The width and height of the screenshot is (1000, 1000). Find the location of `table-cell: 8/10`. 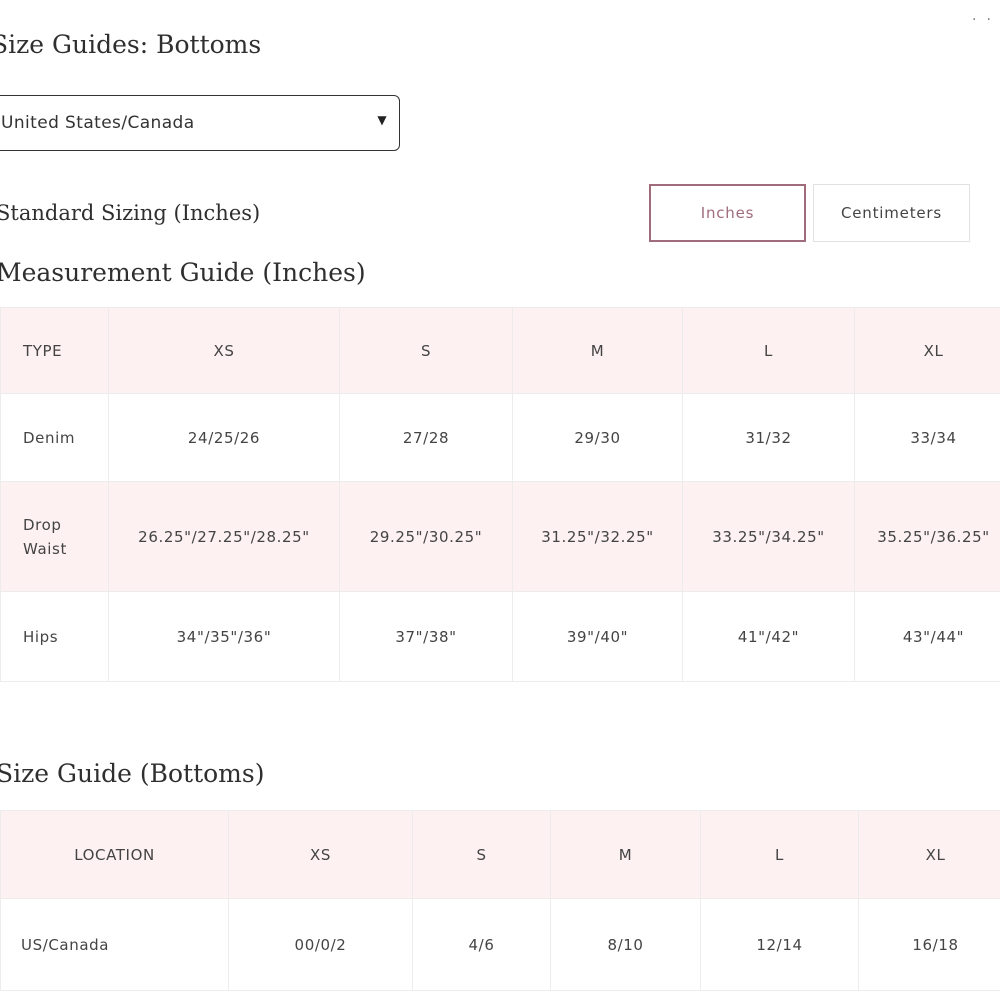

table-cell: 8/10 is located at coordinates (625, 944).